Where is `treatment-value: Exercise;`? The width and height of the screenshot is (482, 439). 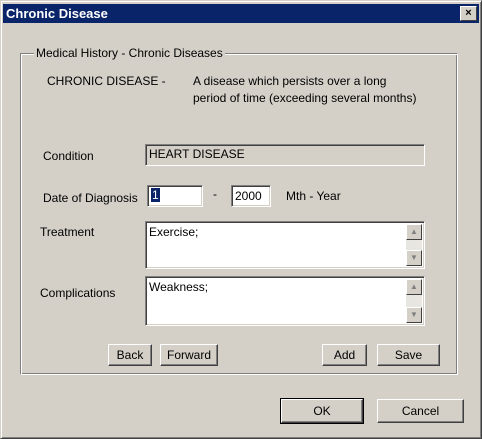 treatment-value: Exercise; is located at coordinates (174, 232).